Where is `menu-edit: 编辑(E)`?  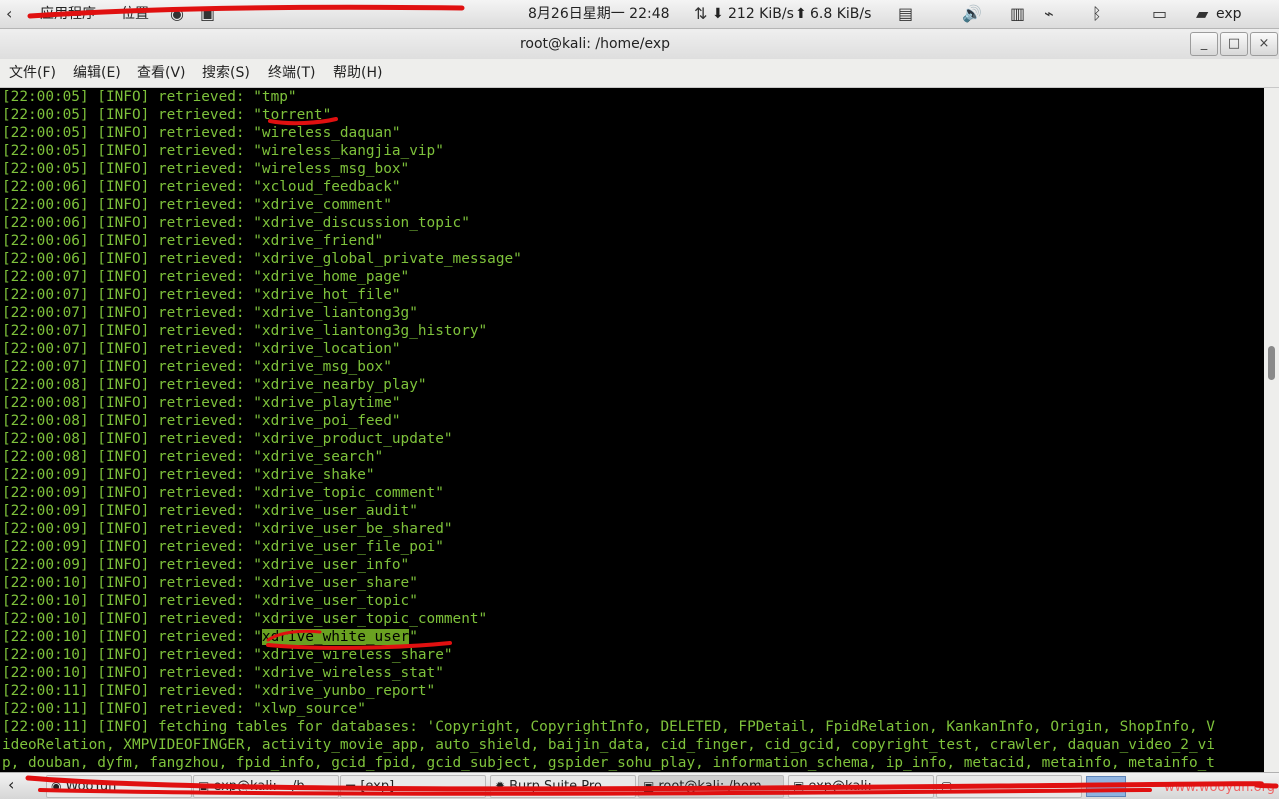 menu-edit: 编辑(E) is located at coordinates (97, 73).